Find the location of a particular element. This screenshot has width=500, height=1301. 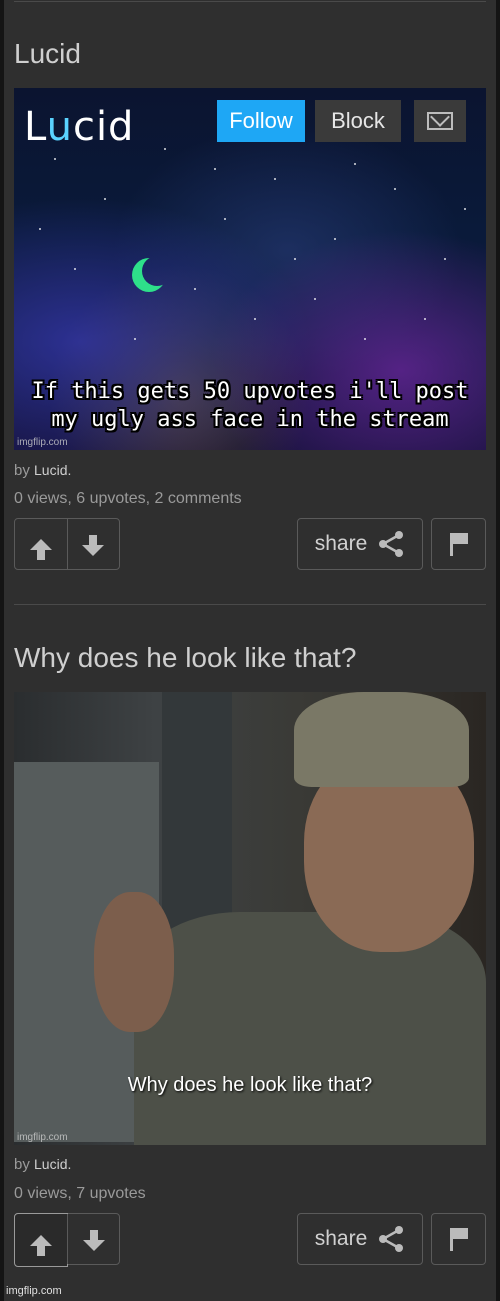

post-title: Why does he look like that? is located at coordinates (185, 658).